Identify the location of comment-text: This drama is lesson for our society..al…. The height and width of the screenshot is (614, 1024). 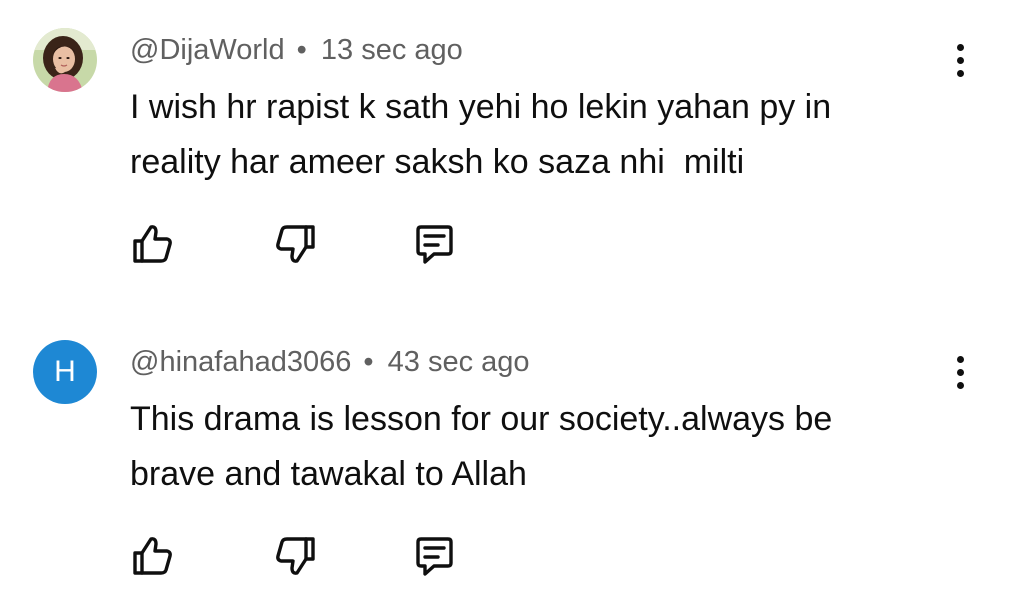
(530, 447).